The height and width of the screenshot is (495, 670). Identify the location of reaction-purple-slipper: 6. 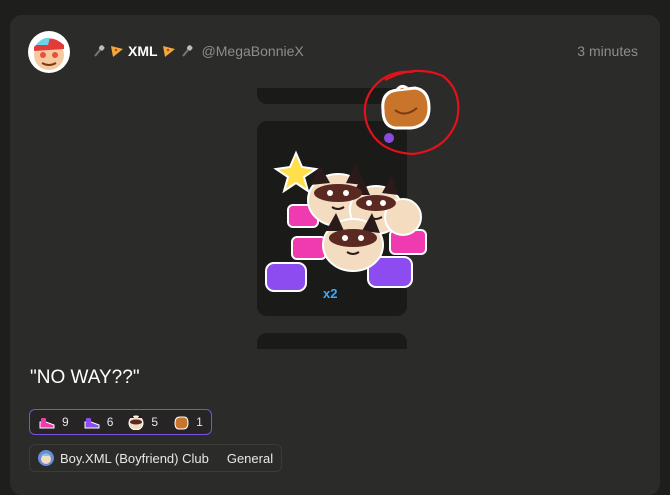
(98, 422).